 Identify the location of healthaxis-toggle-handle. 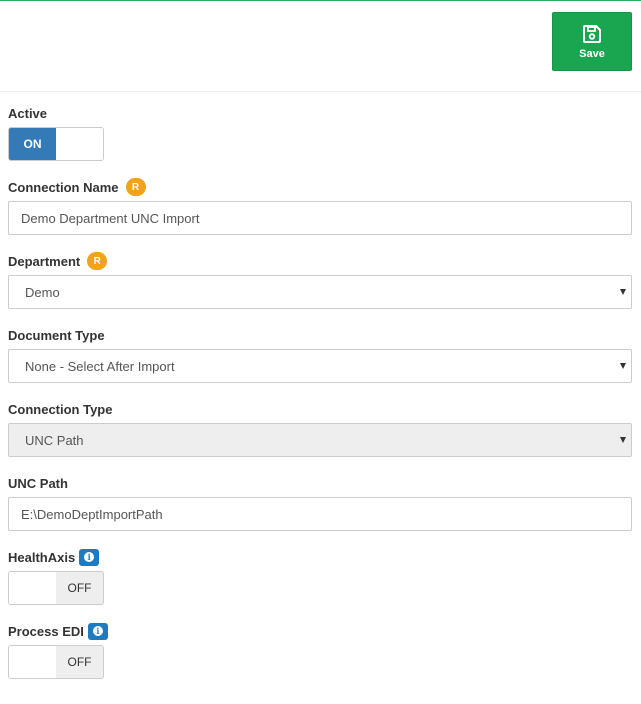
(32, 588).